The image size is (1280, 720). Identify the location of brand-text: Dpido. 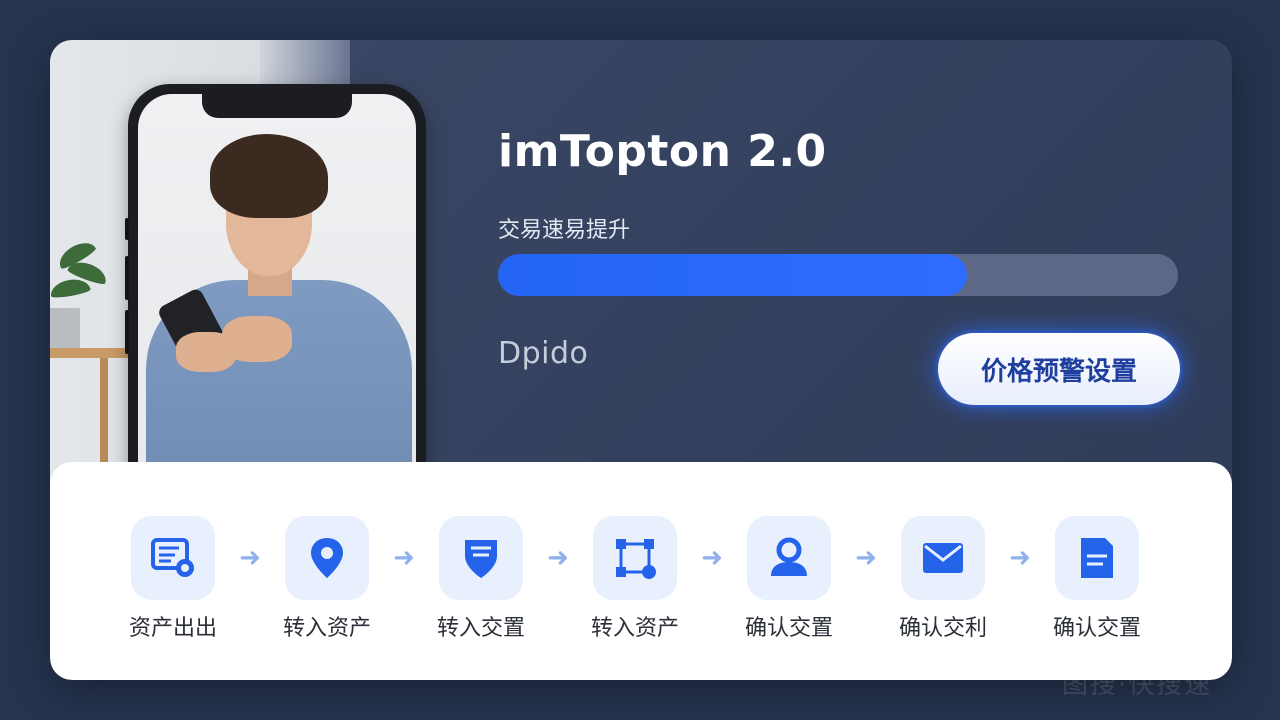
(543, 353).